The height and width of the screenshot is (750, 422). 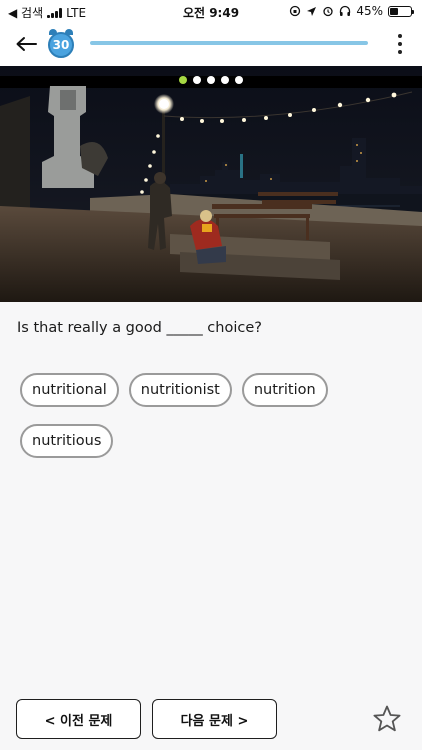 I want to click on location-icon, so click(x=312, y=11).